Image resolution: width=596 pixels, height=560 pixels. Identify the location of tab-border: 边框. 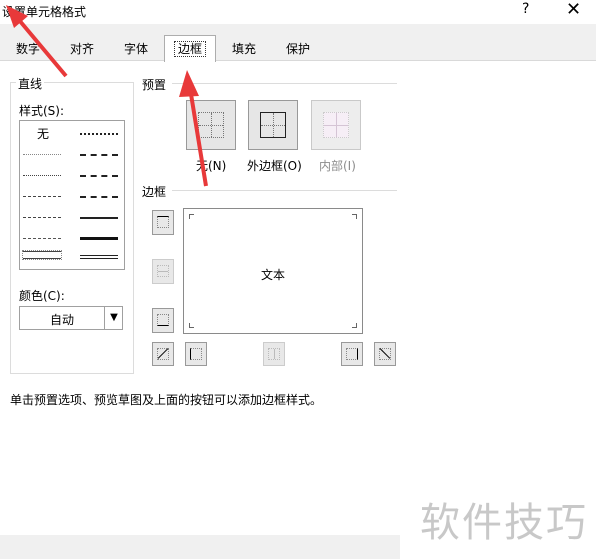
(190, 48).